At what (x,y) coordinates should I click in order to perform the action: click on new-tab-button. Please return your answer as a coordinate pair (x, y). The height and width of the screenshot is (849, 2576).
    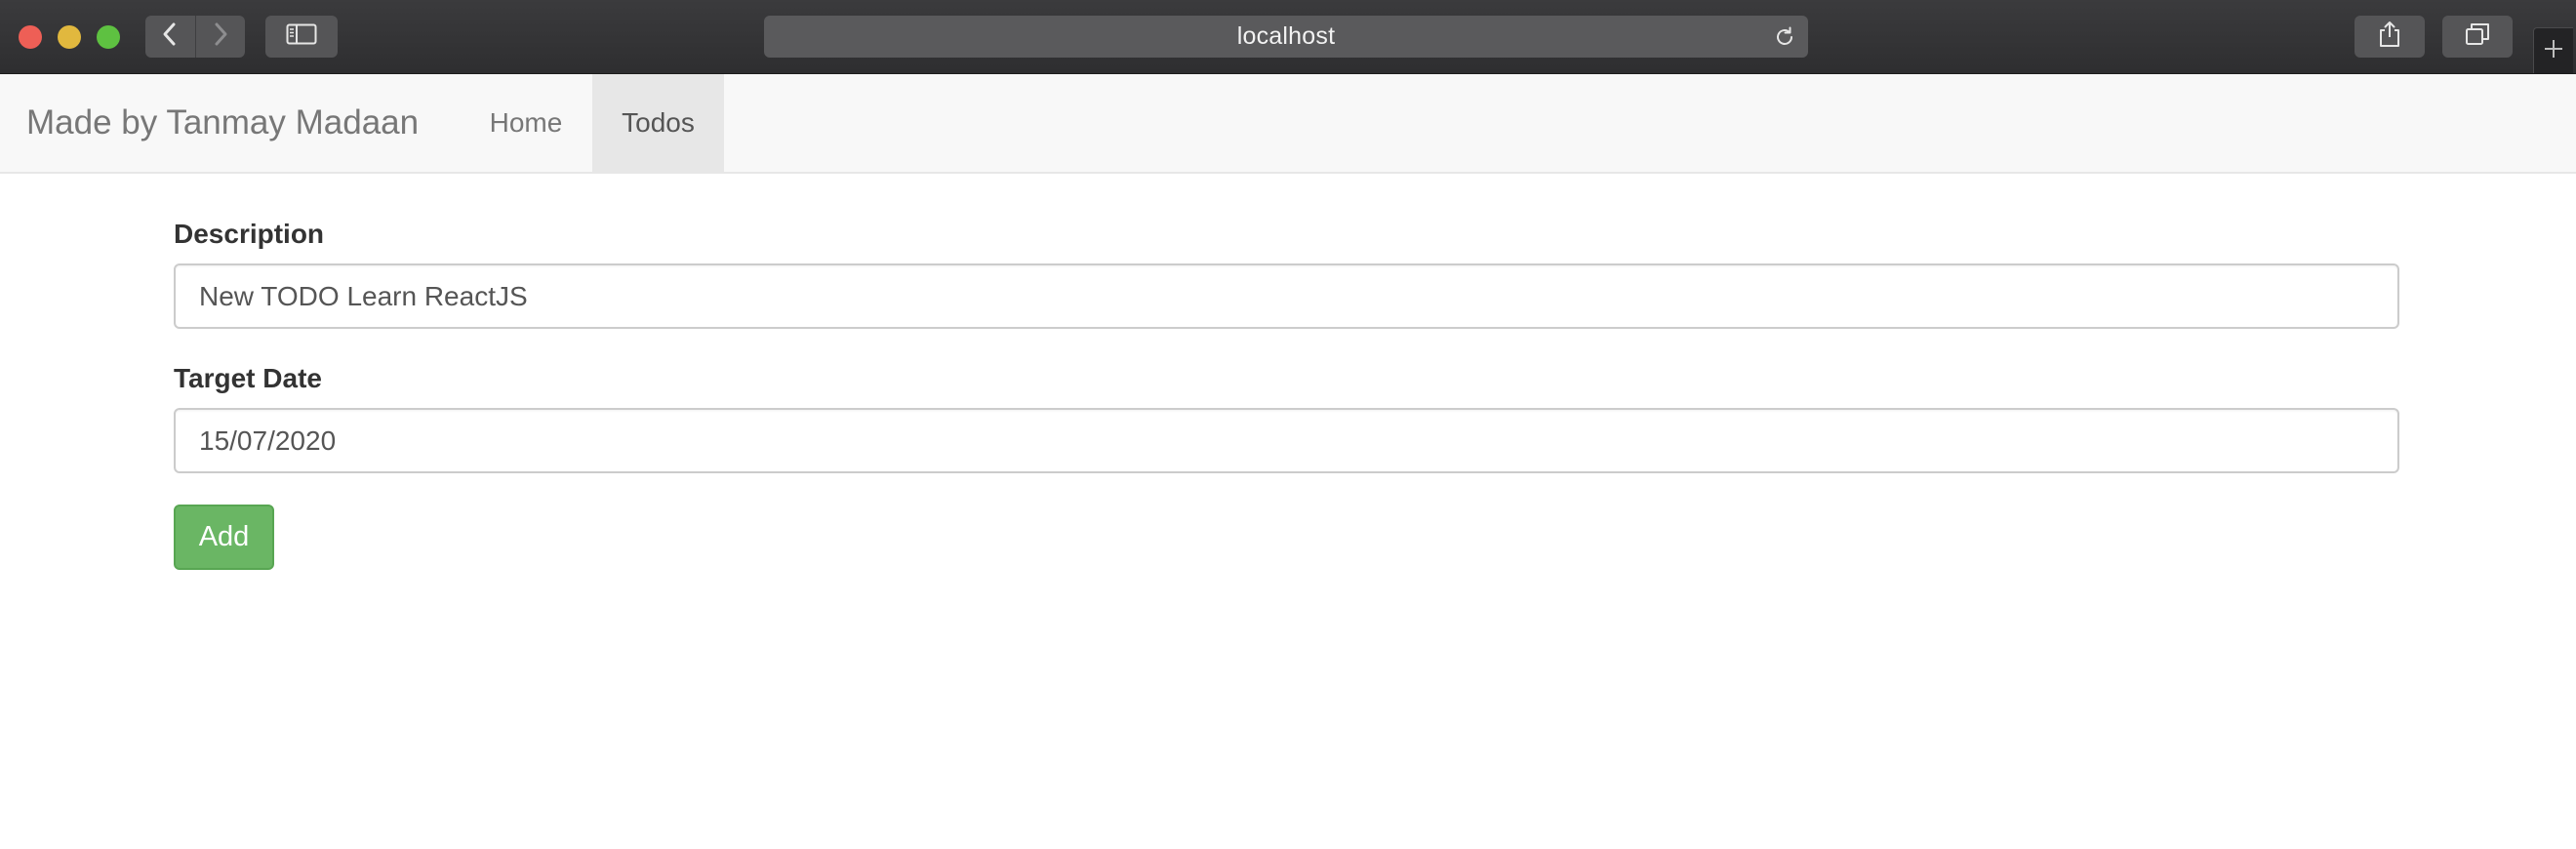
    Looking at the image, I should click on (2553, 50).